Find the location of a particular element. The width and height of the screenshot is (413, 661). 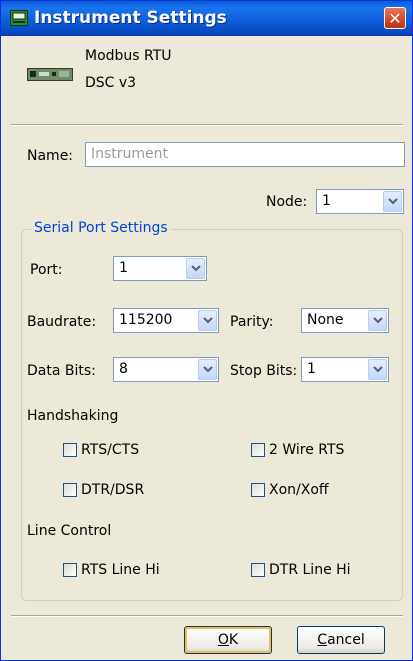

name-input: Instrument is located at coordinates (245, 154).